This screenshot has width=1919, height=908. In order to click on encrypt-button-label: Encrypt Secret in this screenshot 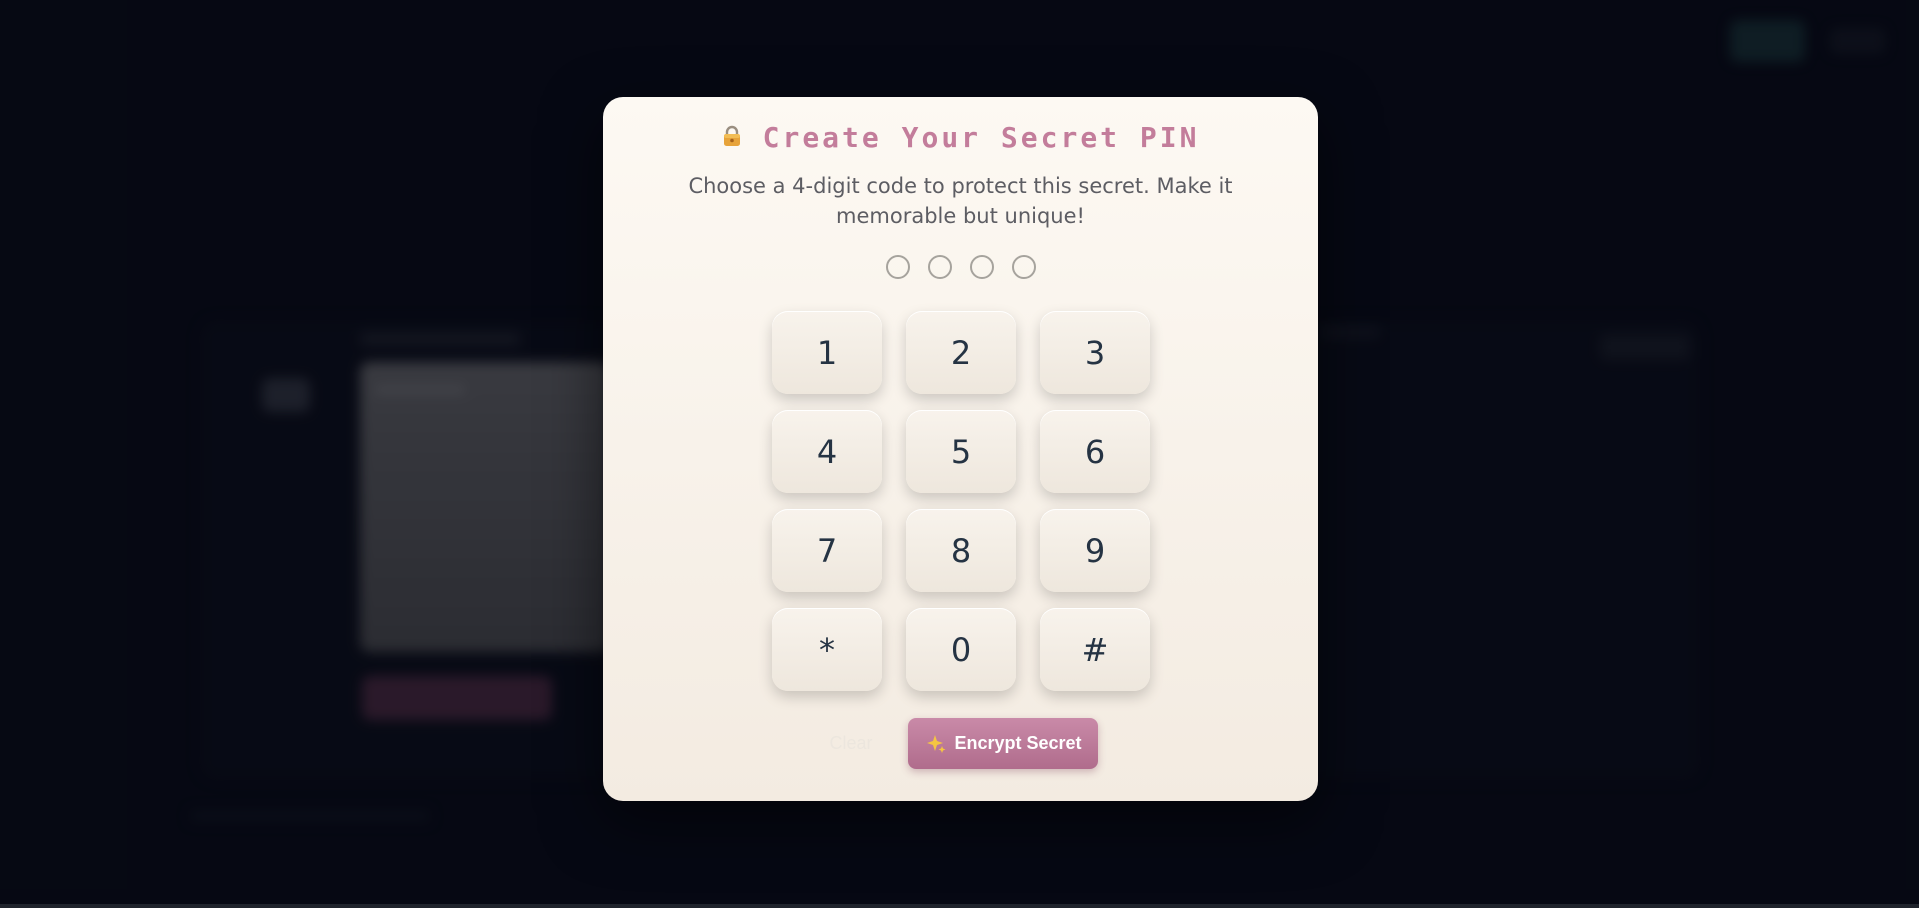, I will do `click(1018, 743)`.